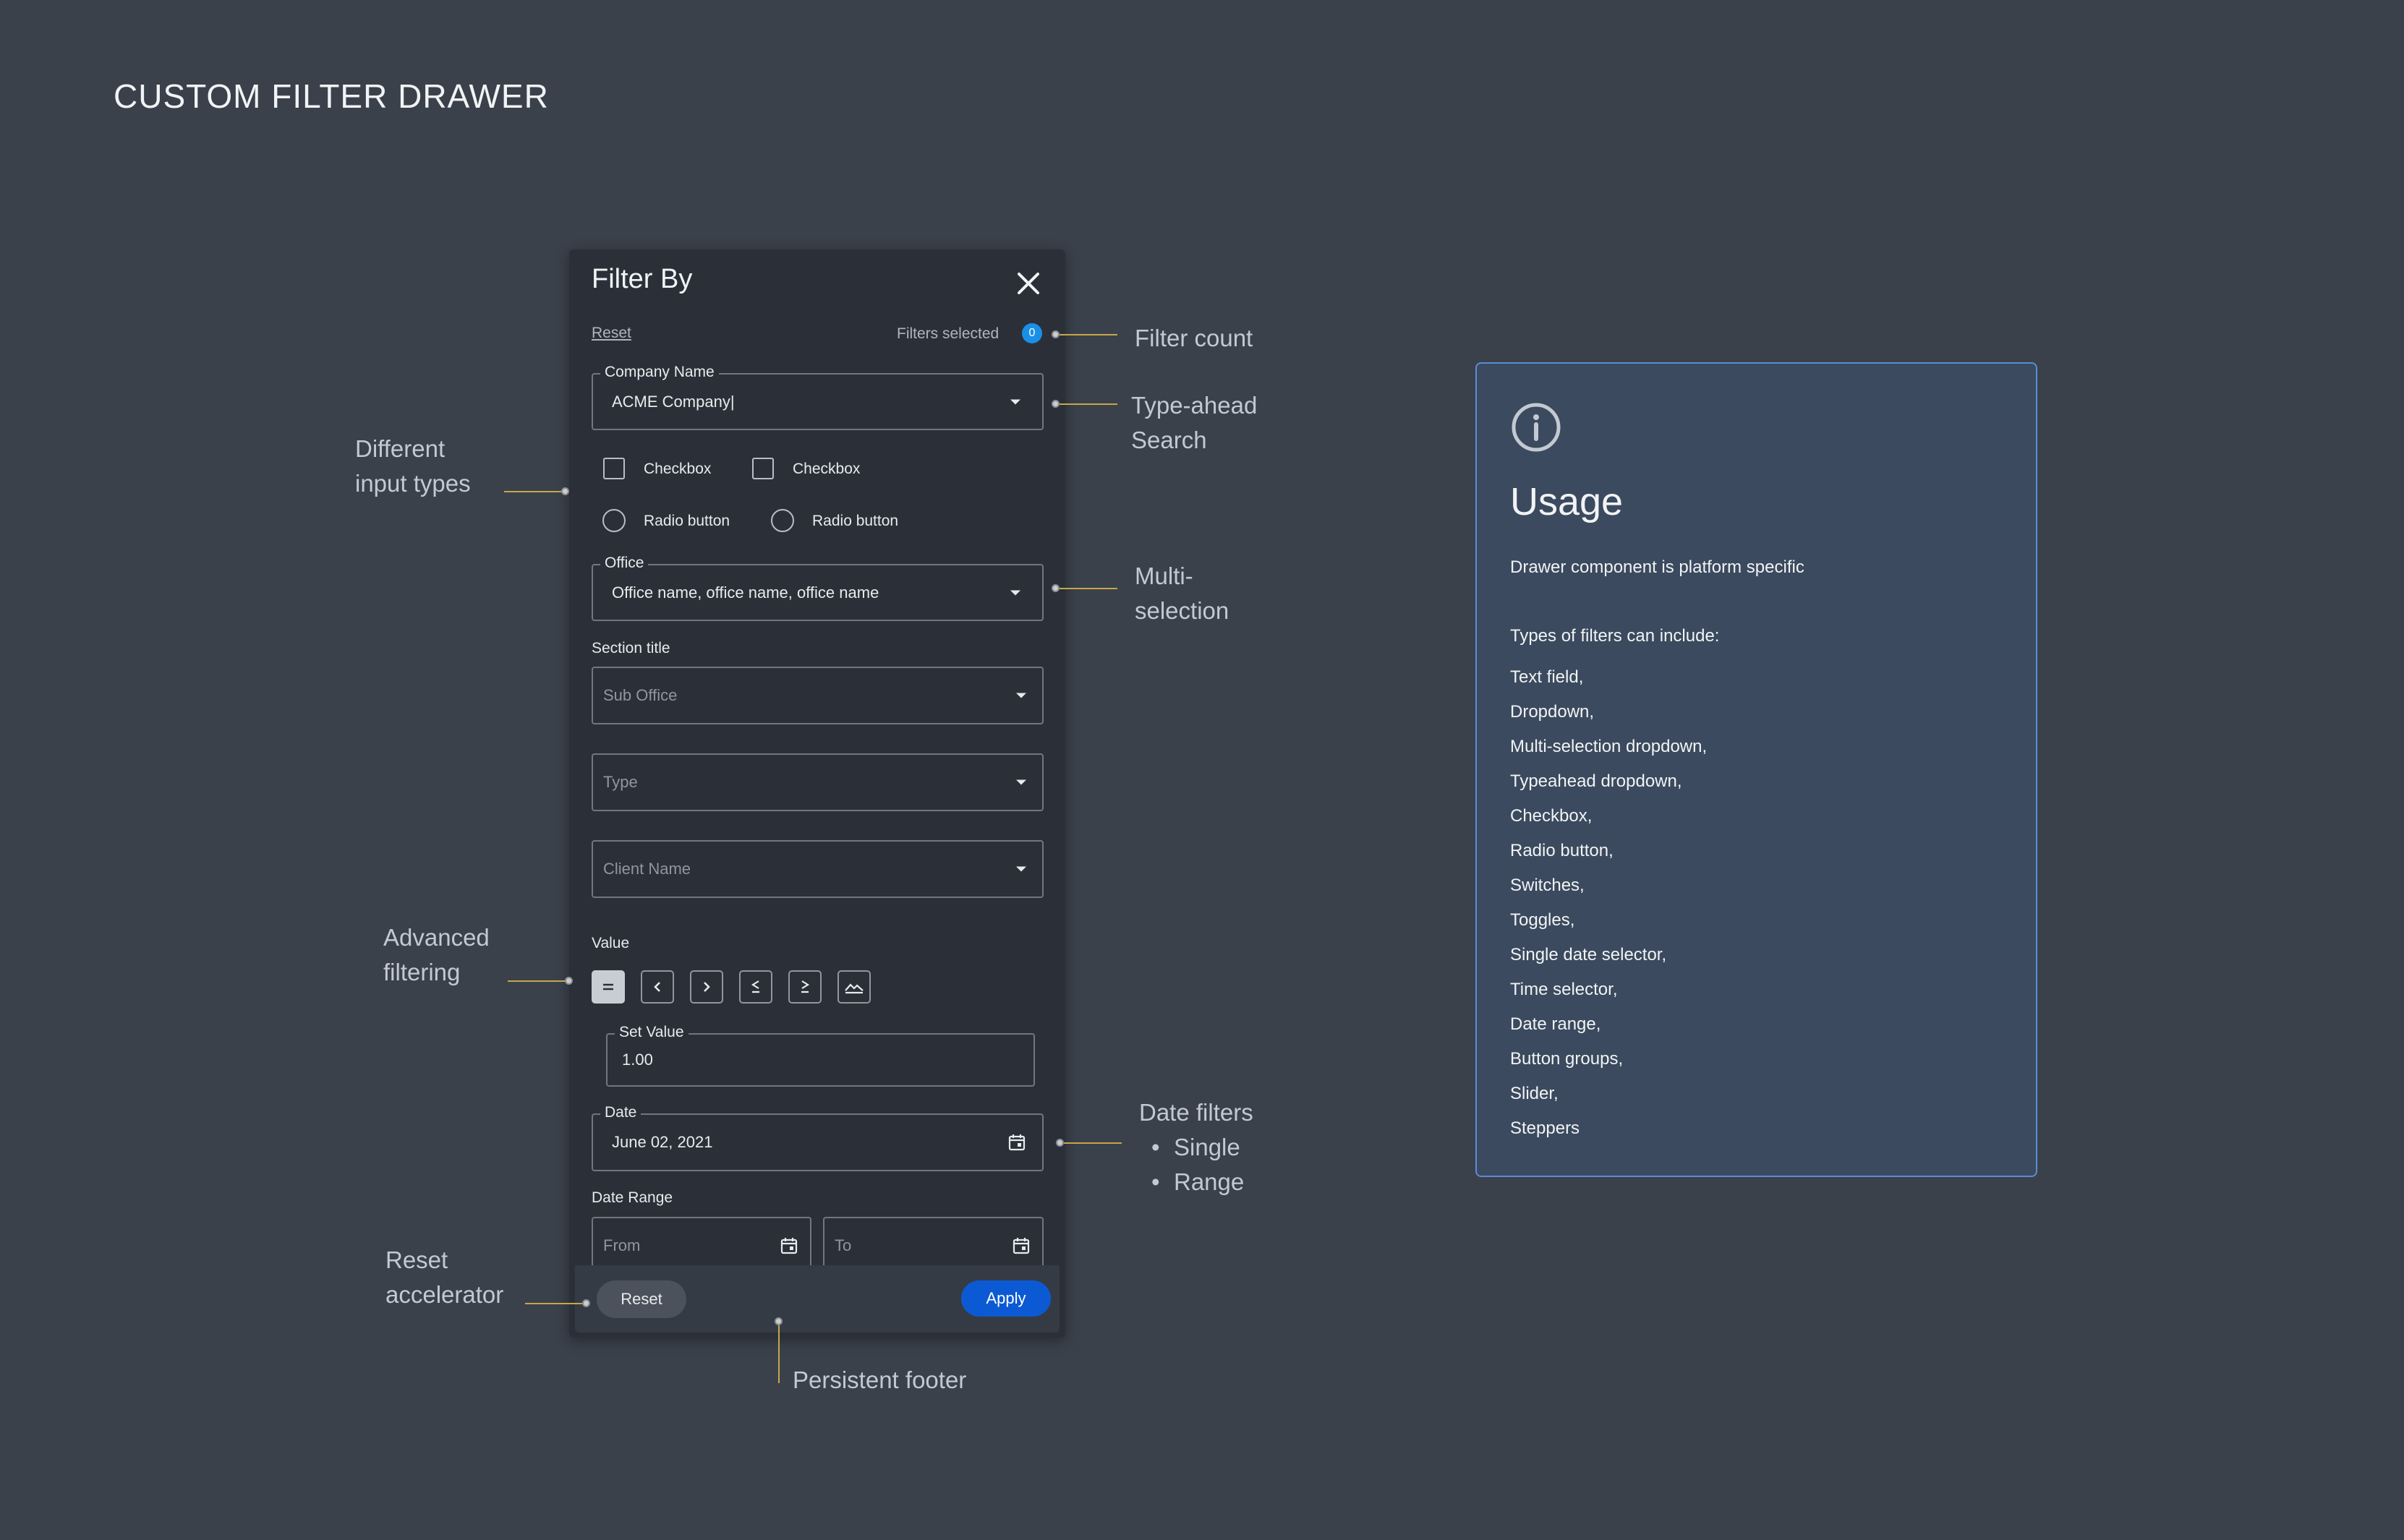  Describe the element at coordinates (687, 521) in the screenshot. I see `radio-1-label: Radio button` at that location.